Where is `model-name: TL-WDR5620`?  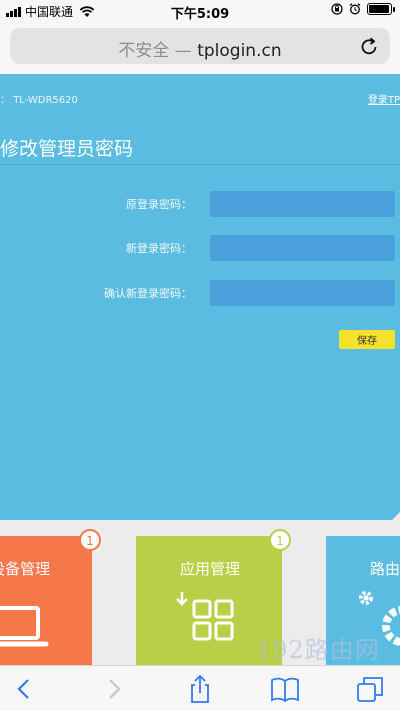 model-name: TL-WDR5620 is located at coordinates (45, 100).